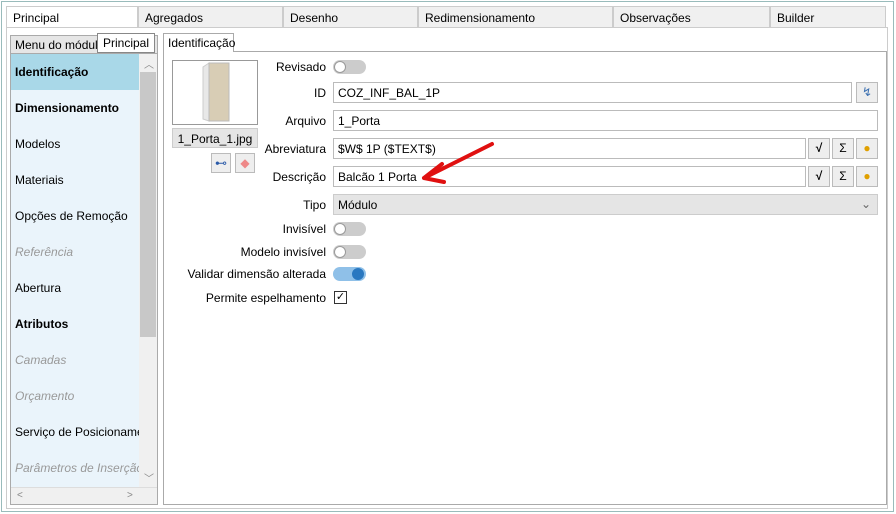 The height and width of the screenshot is (514, 896). I want to click on cabinet-image, so click(216, 92).